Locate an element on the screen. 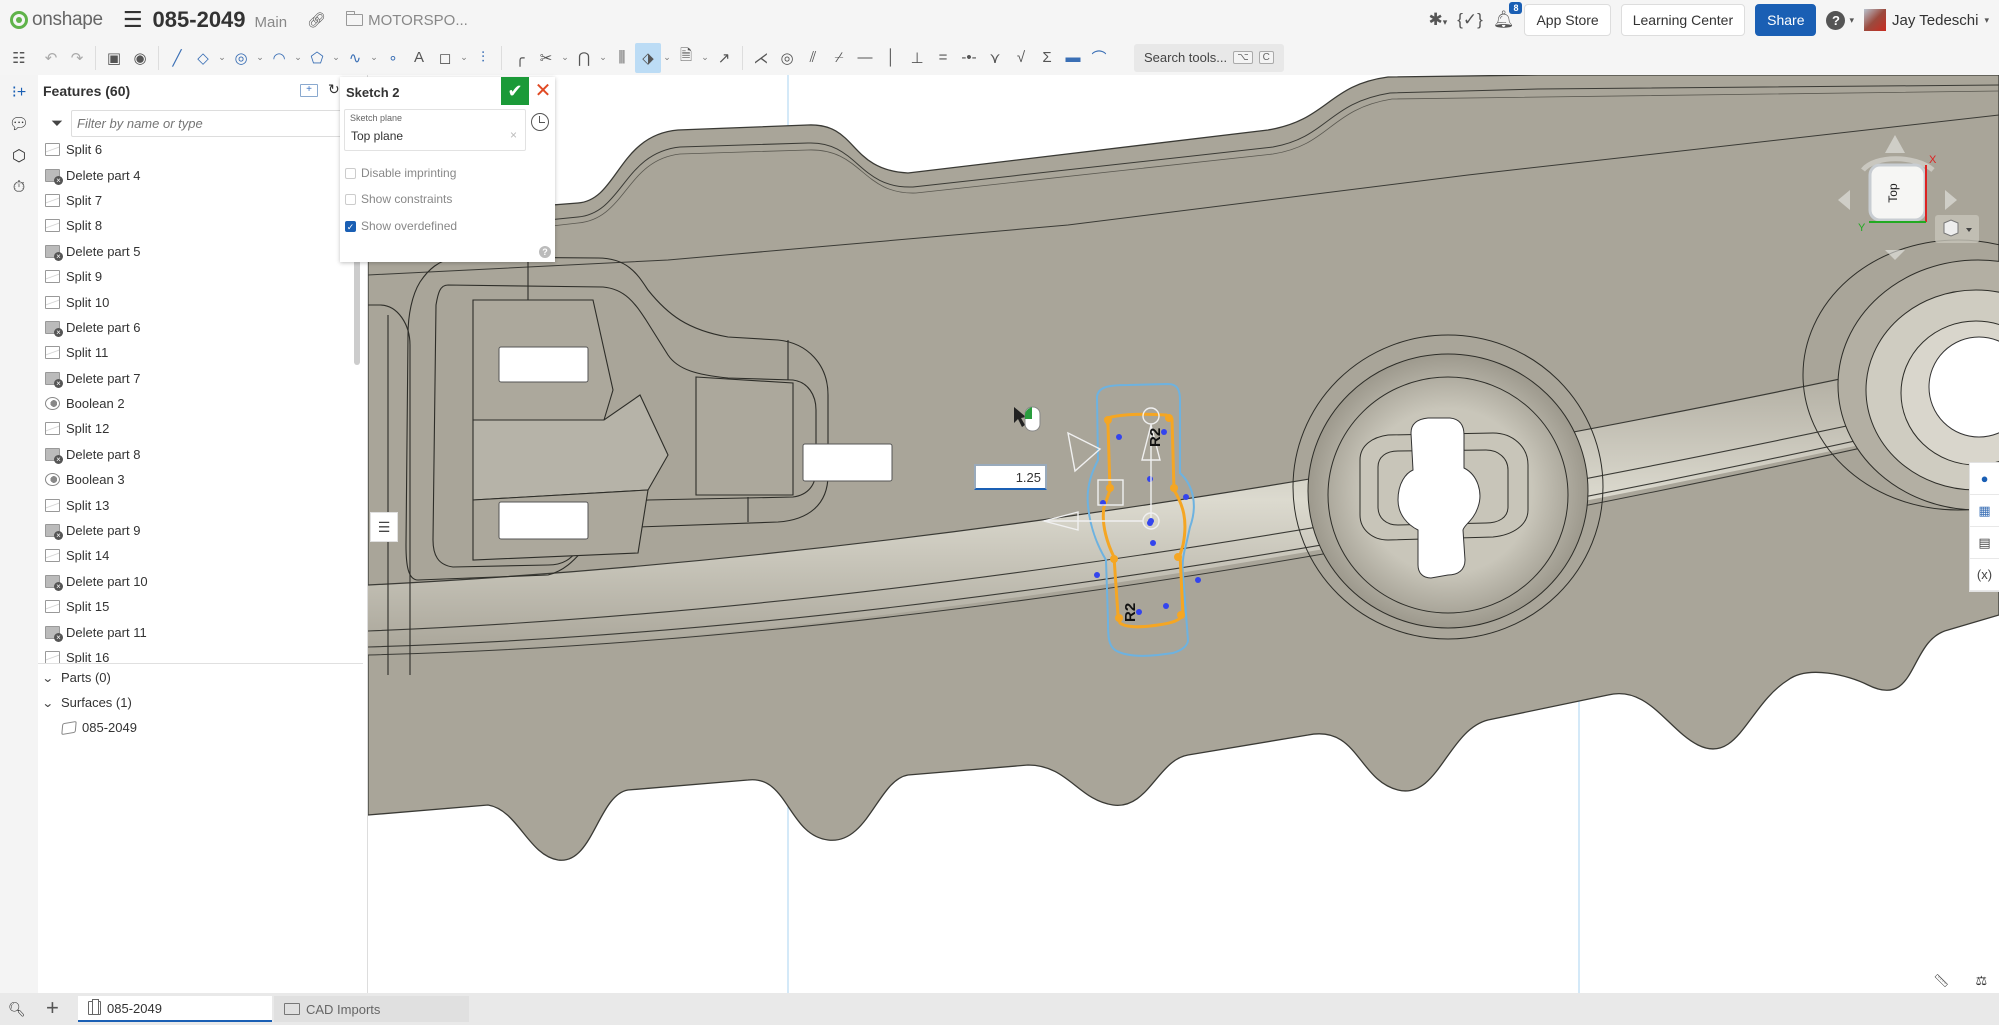 The height and width of the screenshot is (1025, 1999). share-button: Share is located at coordinates (1786, 20).